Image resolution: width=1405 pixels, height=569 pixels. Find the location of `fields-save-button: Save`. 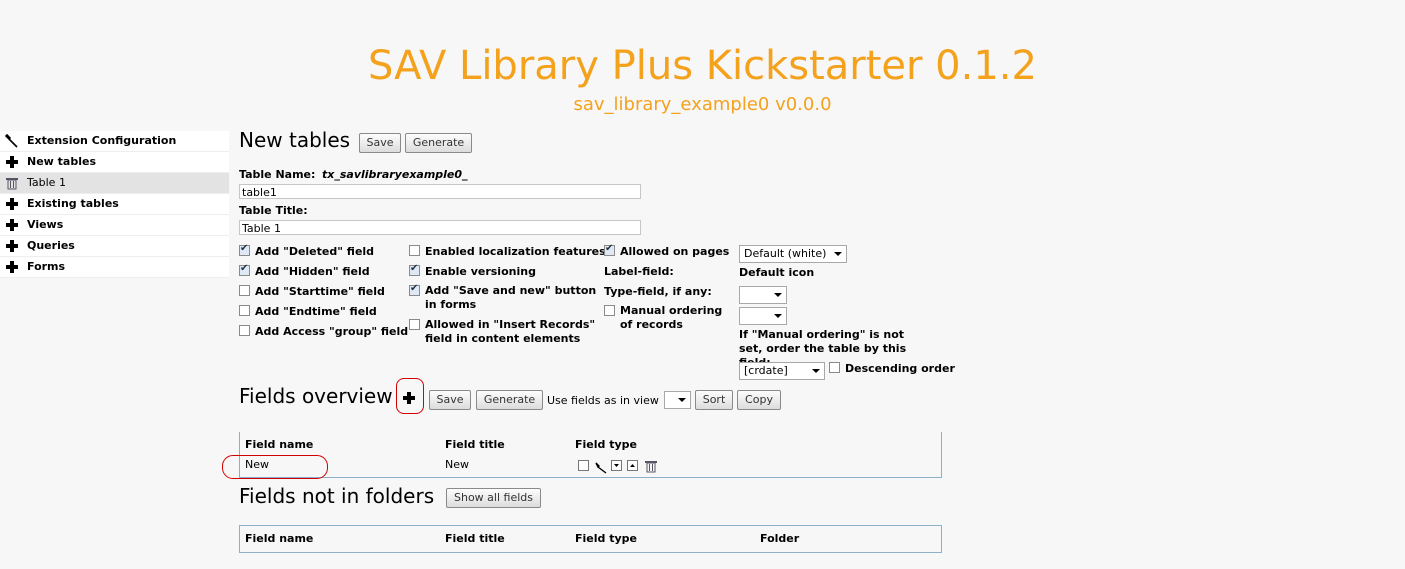

fields-save-button: Save is located at coordinates (450, 400).